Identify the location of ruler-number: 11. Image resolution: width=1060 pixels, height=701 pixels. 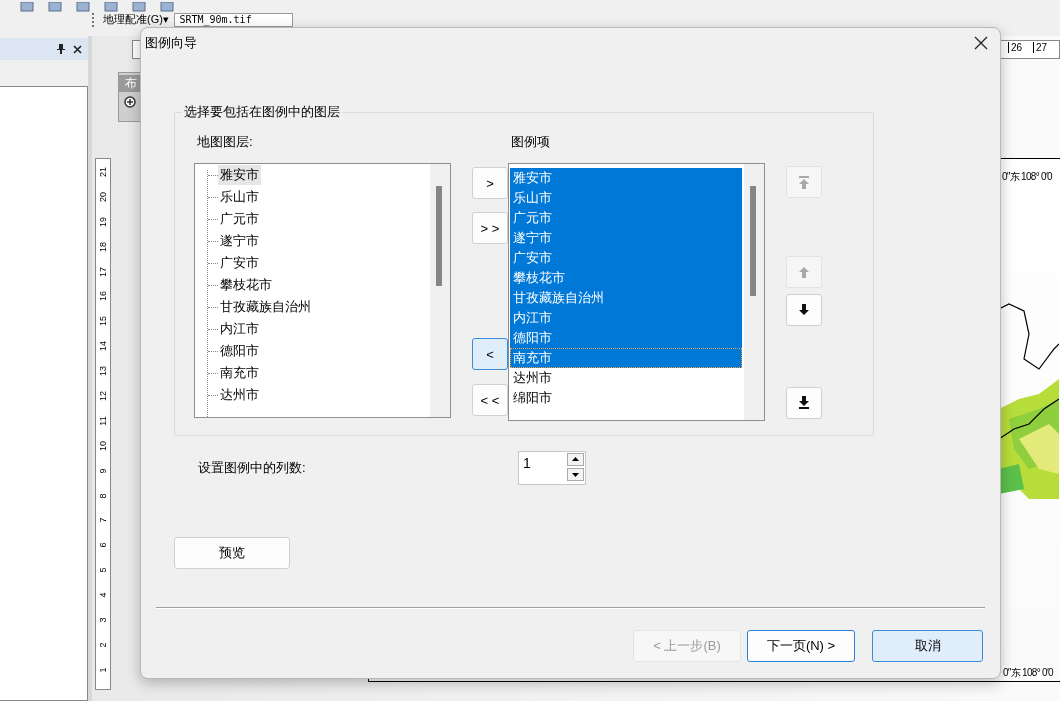
(103, 421).